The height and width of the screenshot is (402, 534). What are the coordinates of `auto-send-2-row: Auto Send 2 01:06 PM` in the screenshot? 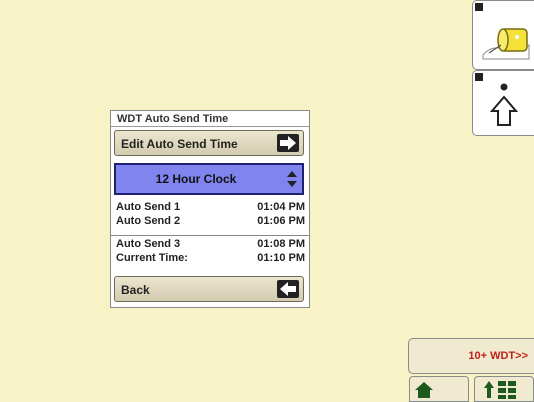 It's located at (210, 222).